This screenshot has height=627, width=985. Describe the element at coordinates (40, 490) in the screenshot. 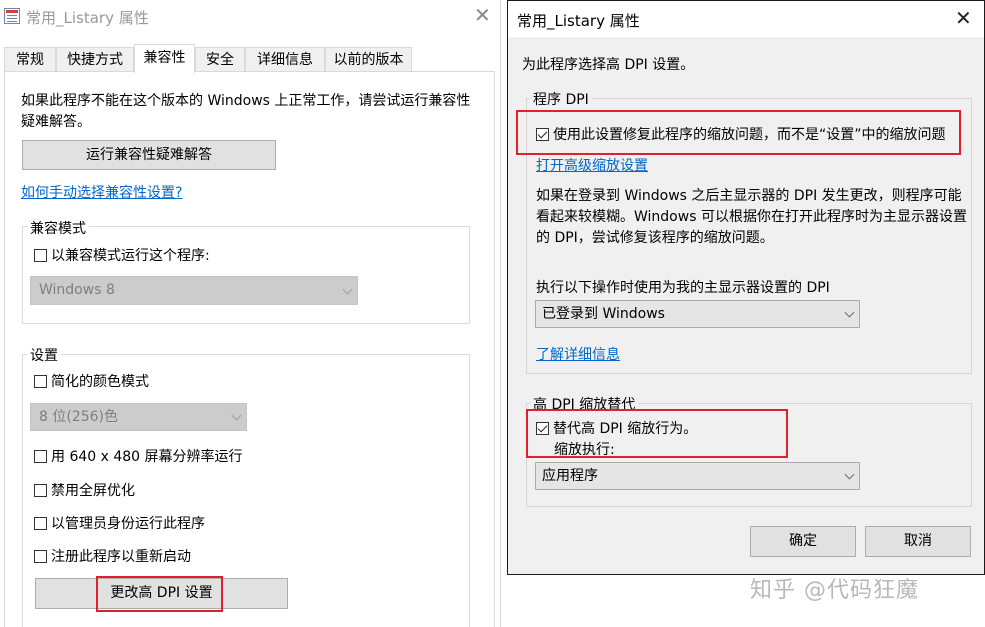

I see `disable-fullscreen-checkbox` at that location.